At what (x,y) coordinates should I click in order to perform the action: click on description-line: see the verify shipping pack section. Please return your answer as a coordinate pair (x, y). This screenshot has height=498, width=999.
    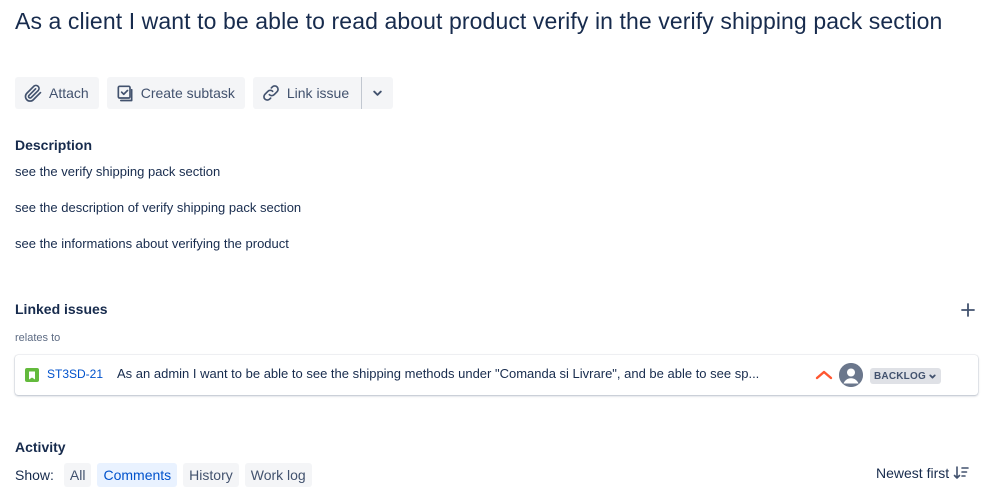
    Looking at the image, I should click on (118, 171).